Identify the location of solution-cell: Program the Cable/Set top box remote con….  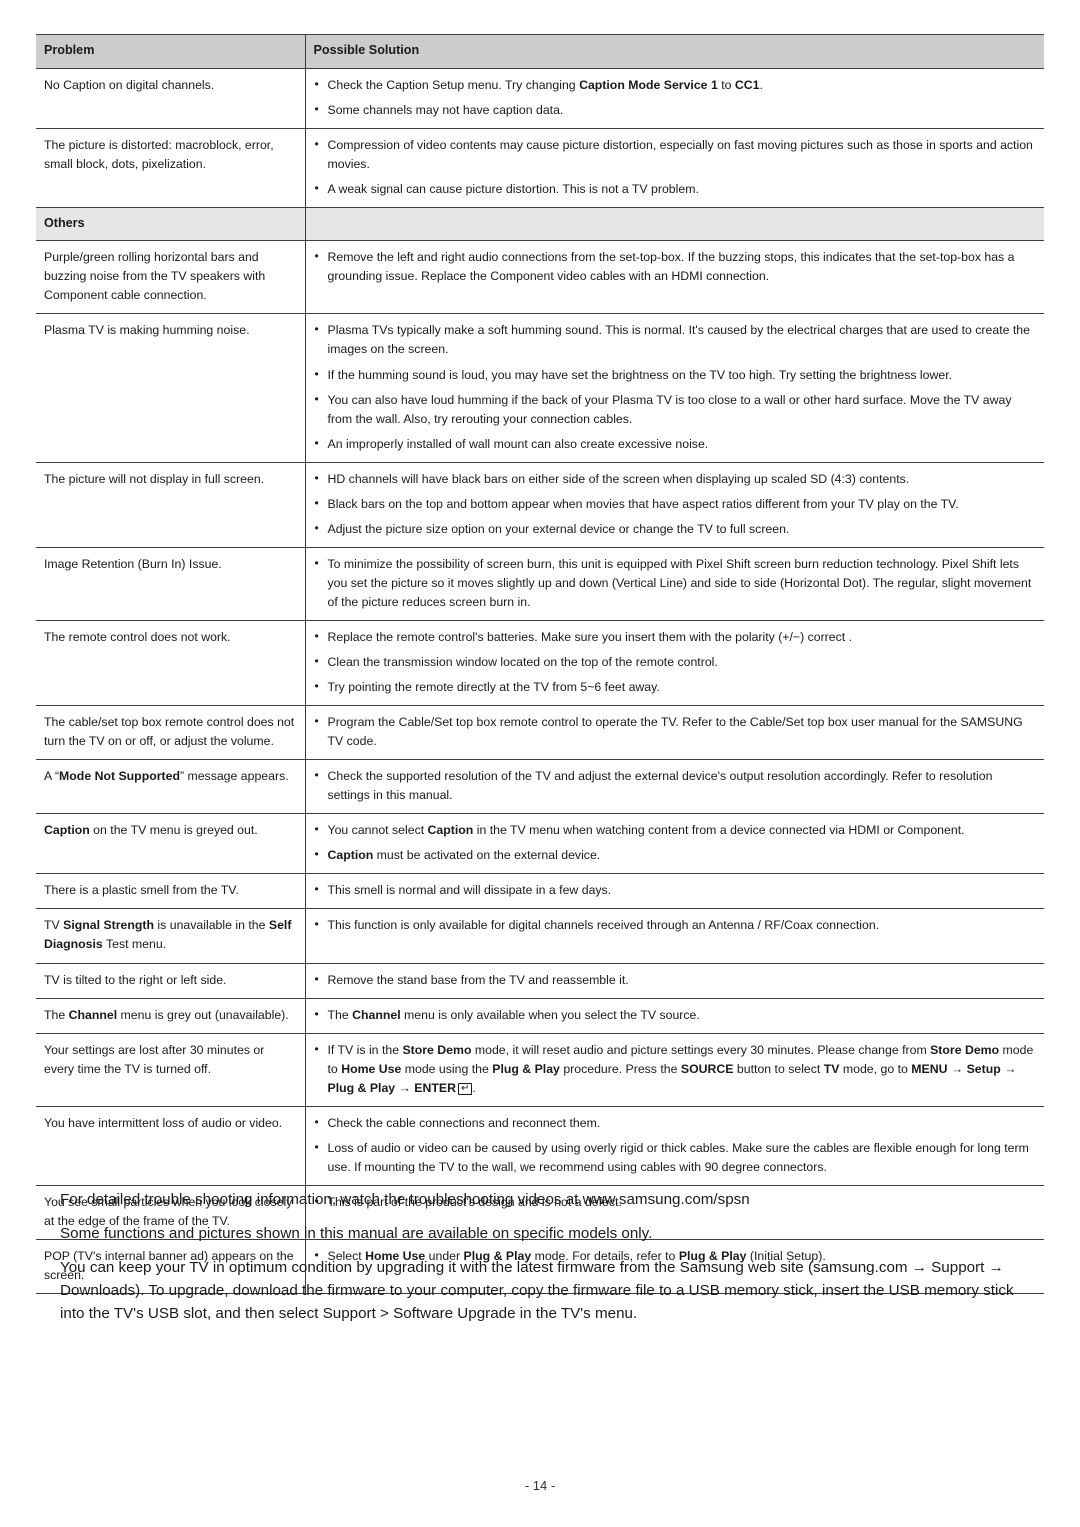
(674, 733).